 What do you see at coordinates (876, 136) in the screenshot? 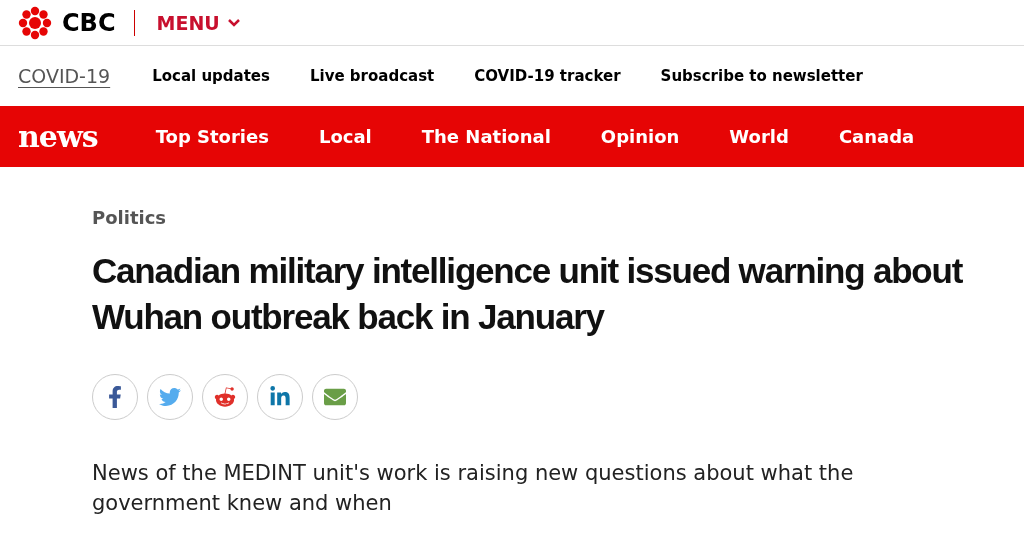
I see `news-nav-link: Canada` at bounding box center [876, 136].